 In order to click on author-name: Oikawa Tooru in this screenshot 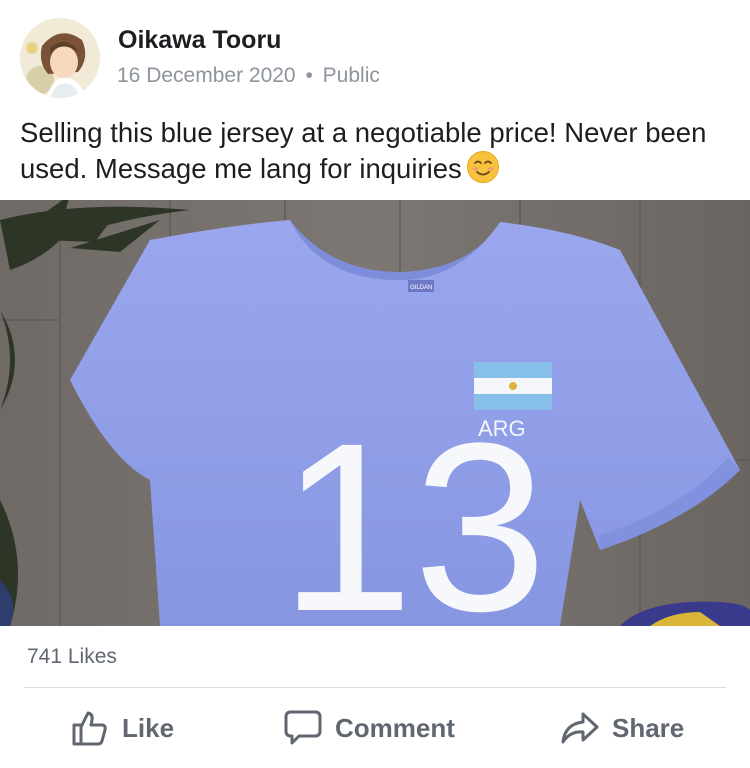, I will do `click(199, 40)`.